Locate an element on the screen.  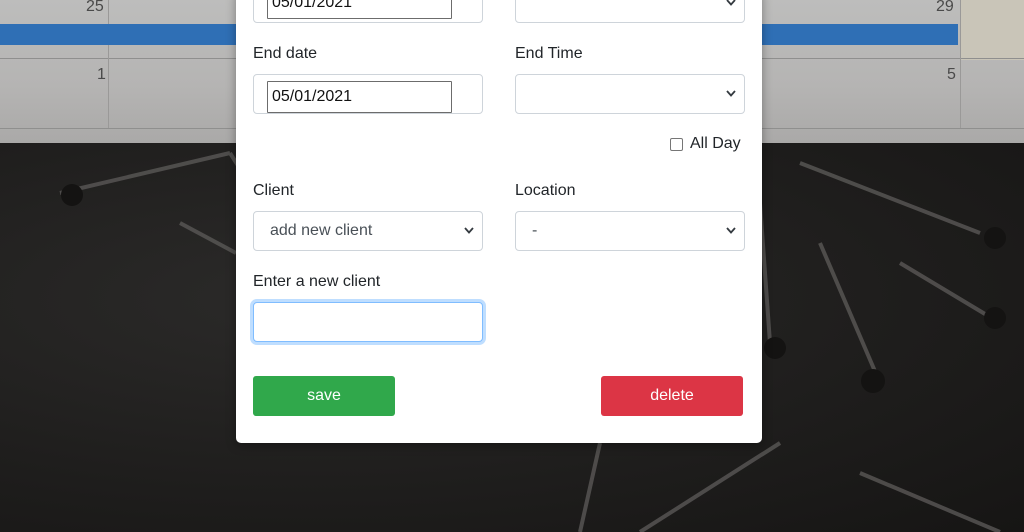
new-client-label: Enter a new client is located at coordinates (317, 281).